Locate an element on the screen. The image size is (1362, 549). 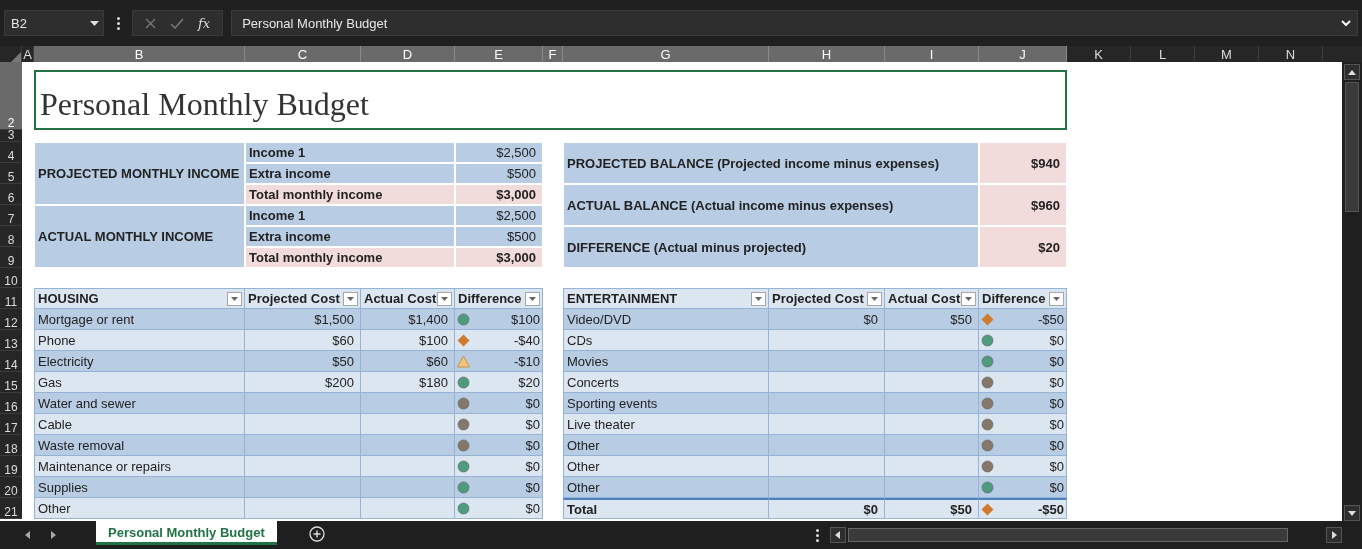
check-icon is located at coordinates (177, 23).